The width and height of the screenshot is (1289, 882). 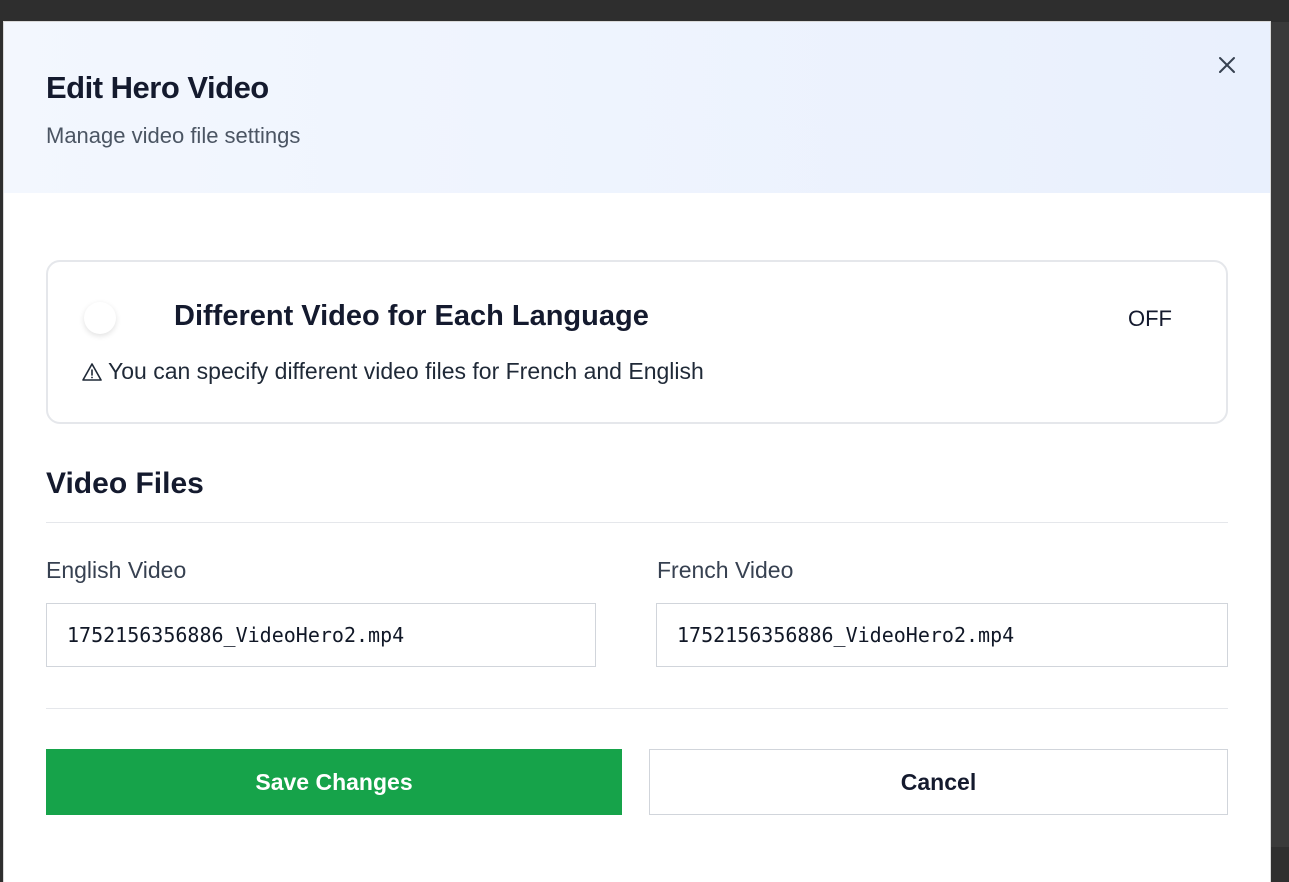 What do you see at coordinates (1150, 319) in the screenshot?
I see `language-toggle-state: OFF` at bounding box center [1150, 319].